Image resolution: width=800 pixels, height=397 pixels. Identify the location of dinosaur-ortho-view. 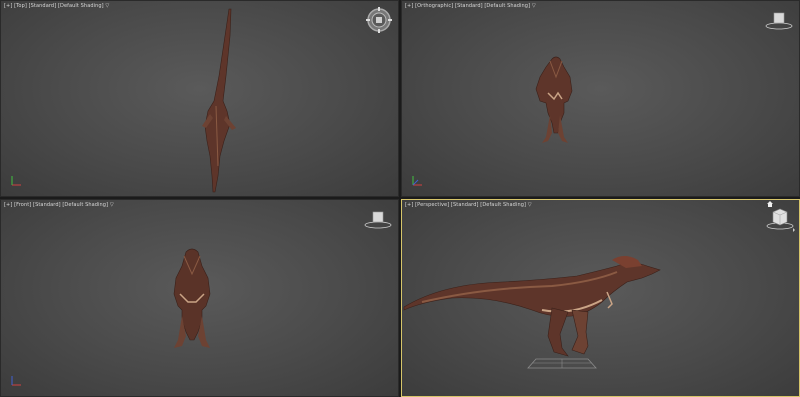
(555, 101).